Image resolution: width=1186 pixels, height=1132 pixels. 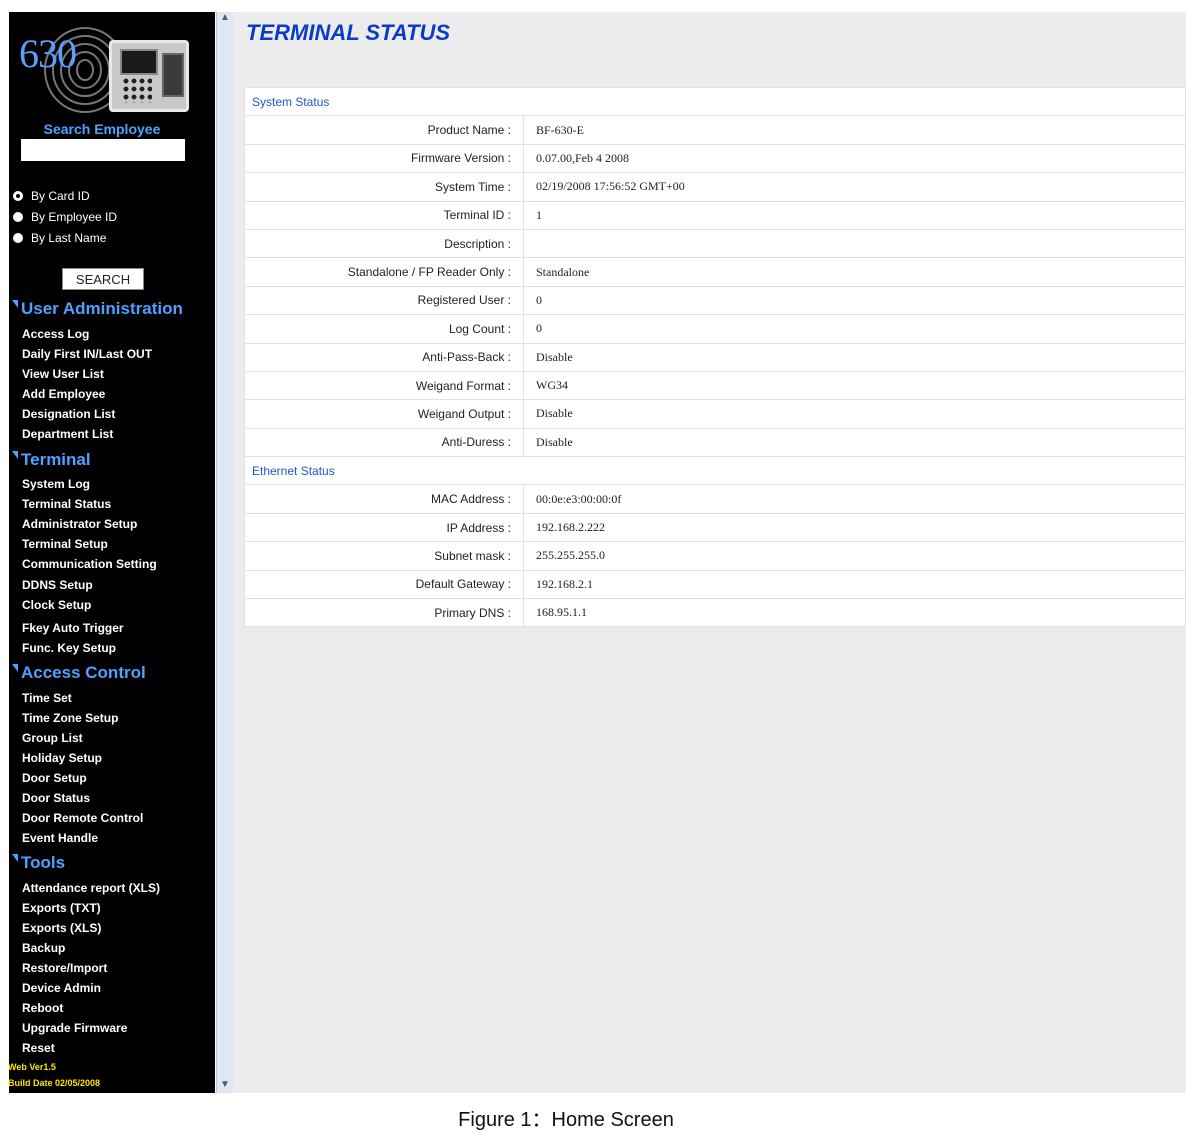 What do you see at coordinates (65, 544) in the screenshot?
I see `nav-terminal-setup: Terminal Setup` at bounding box center [65, 544].